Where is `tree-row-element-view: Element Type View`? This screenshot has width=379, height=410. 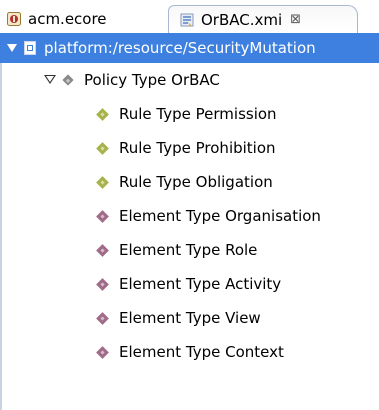
tree-row-element-view: Element Type View is located at coordinates (178, 318).